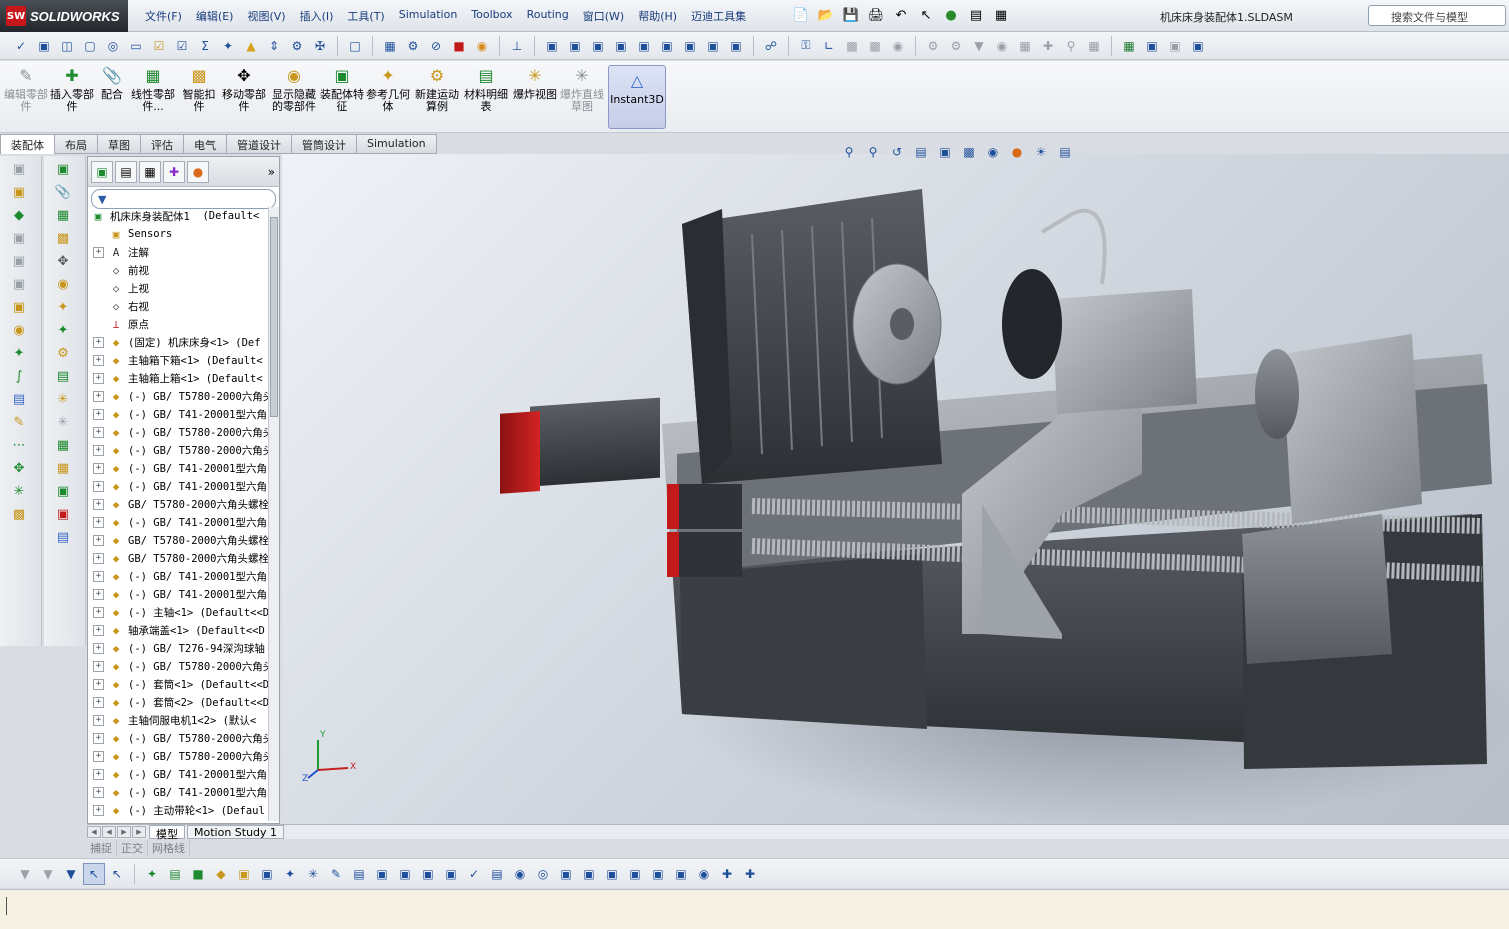  I want to click on spelling-icon: ✓, so click(21, 46).